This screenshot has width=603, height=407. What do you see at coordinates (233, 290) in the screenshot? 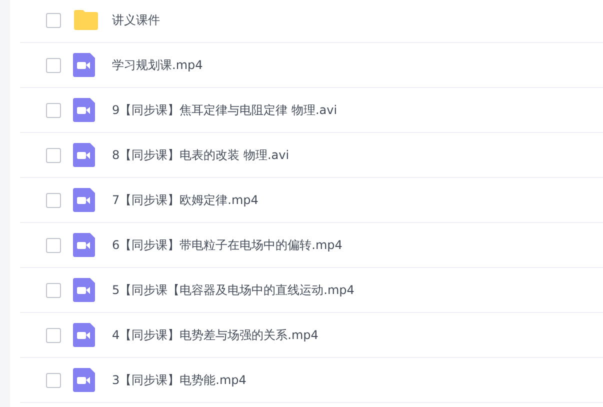
I see `file-name: 5【同步课【电容器及电场中的直线运动.mp4` at bounding box center [233, 290].